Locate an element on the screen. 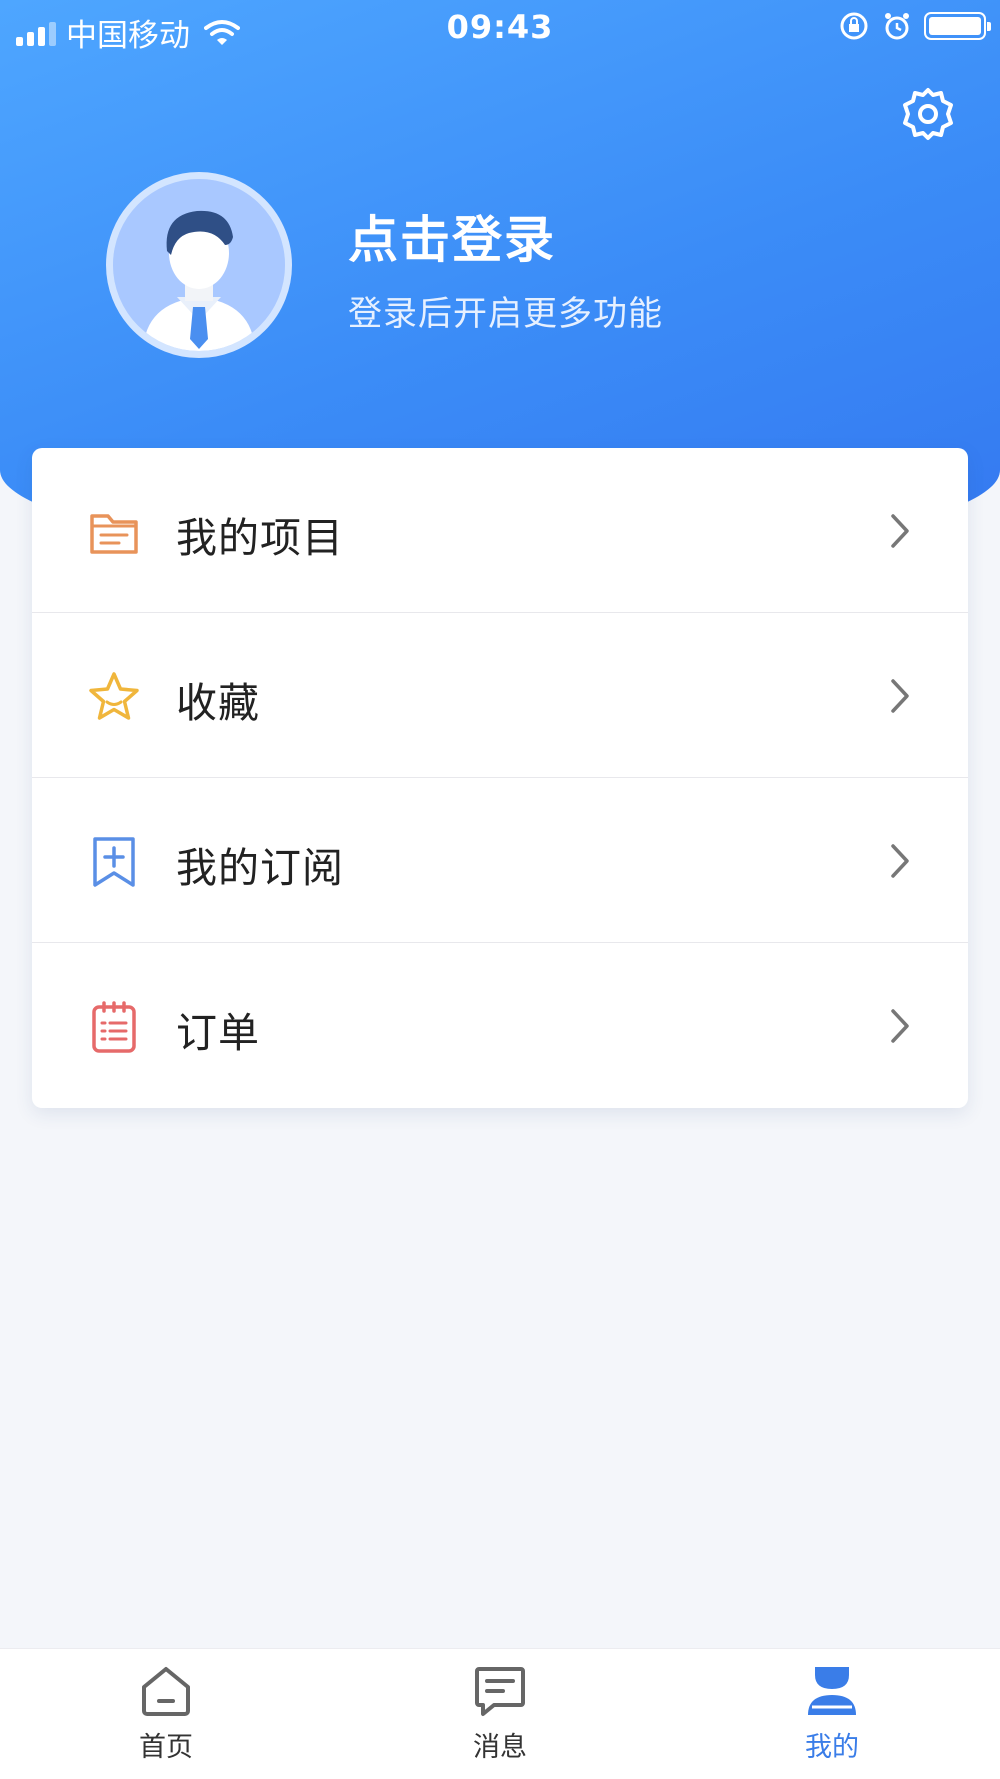  folder-icon is located at coordinates (114, 534).